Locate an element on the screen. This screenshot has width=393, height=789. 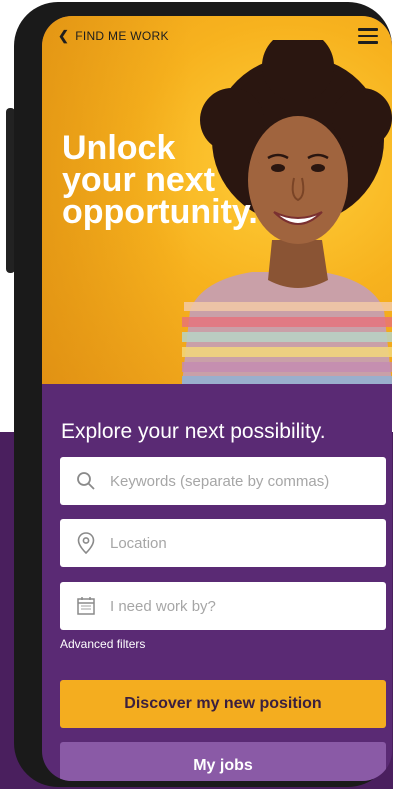
hero-headline-line-2: your next is located at coordinates (139, 180).